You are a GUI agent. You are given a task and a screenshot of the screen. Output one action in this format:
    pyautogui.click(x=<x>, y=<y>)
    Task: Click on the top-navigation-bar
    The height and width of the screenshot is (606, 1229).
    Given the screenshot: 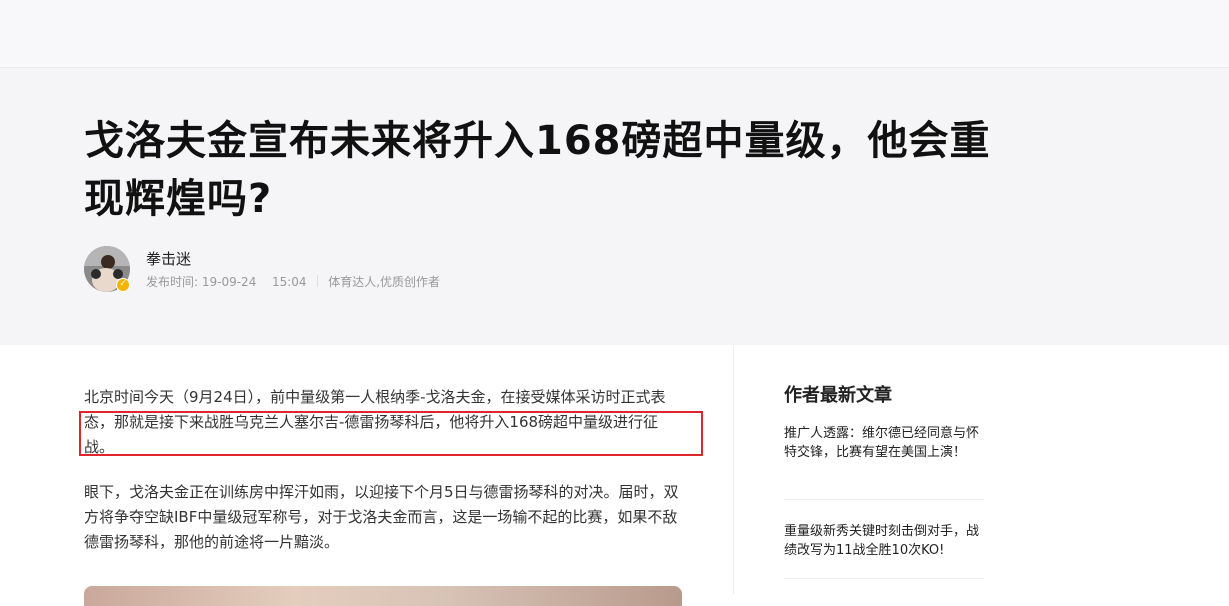 What is the action you would take?
    pyautogui.click(x=614, y=34)
    